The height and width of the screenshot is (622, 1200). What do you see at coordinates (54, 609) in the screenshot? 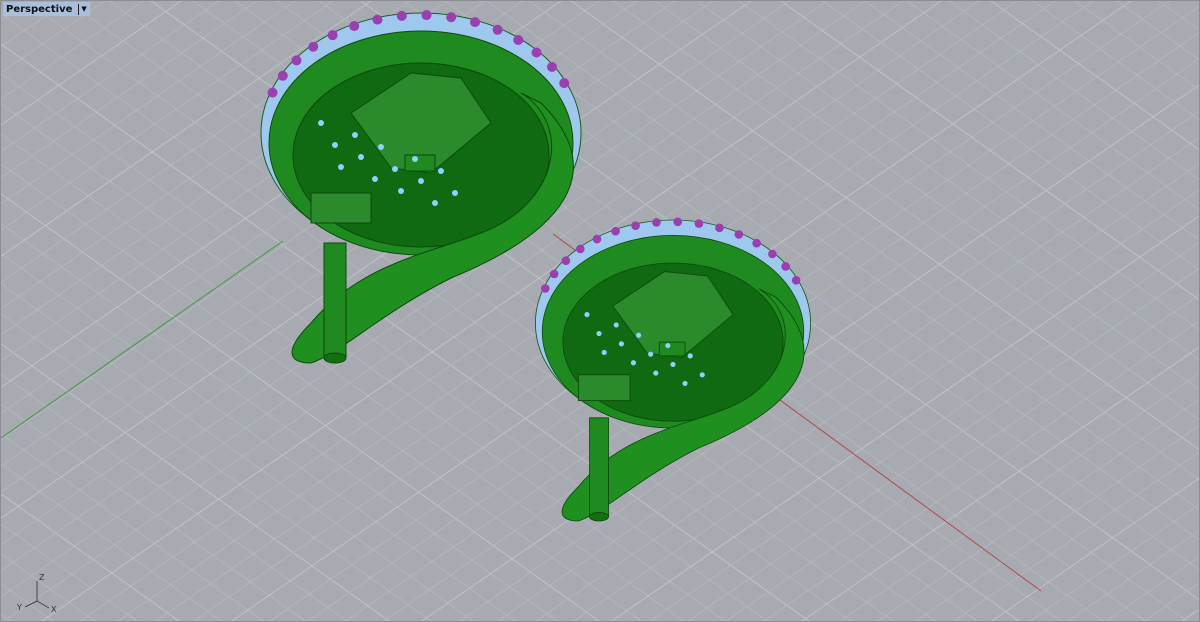
I see `x-axis-label: X` at bounding box center [54, 609].